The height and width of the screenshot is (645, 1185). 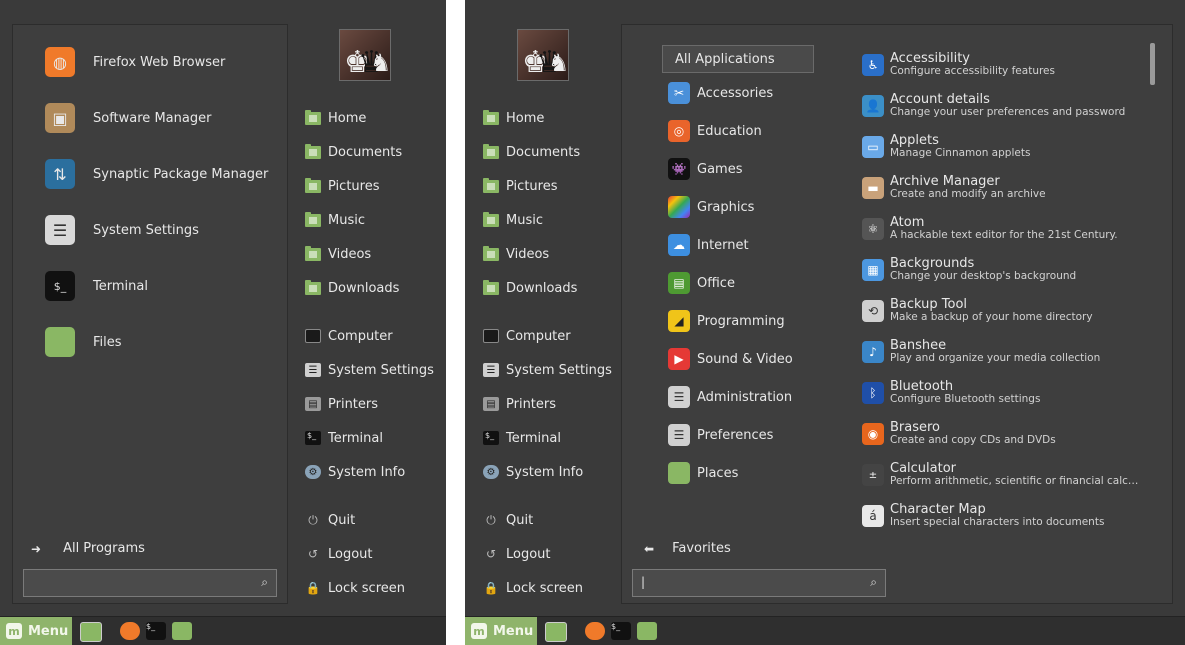 I want to click on category-administration: ☰ Administration, so click(x=730, y=397).